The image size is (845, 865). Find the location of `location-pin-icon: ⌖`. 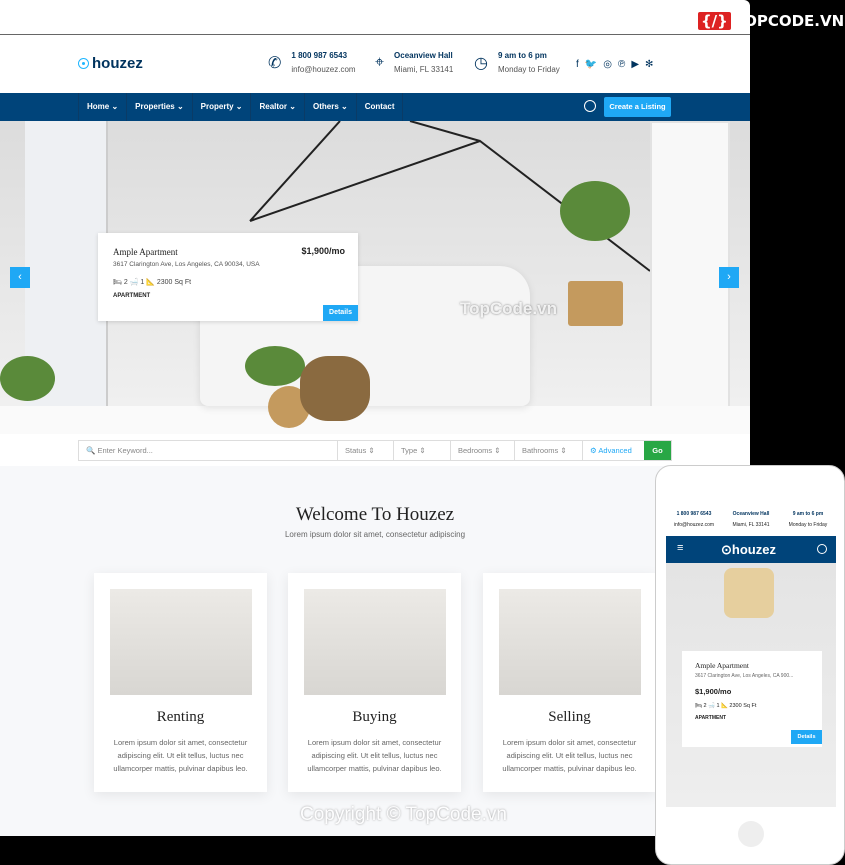

location-pin-icon: ⌖ is located at coordinates (380, 62).